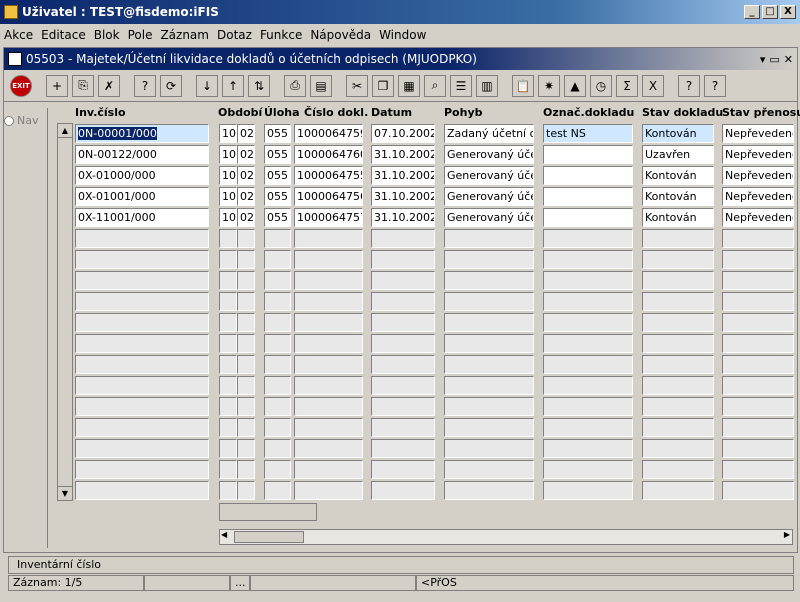  What do you see at coordinates (142, 217) in the screenshot?
I see `cell-inv: 0X-11001/000` at bounding box center [142, 217].